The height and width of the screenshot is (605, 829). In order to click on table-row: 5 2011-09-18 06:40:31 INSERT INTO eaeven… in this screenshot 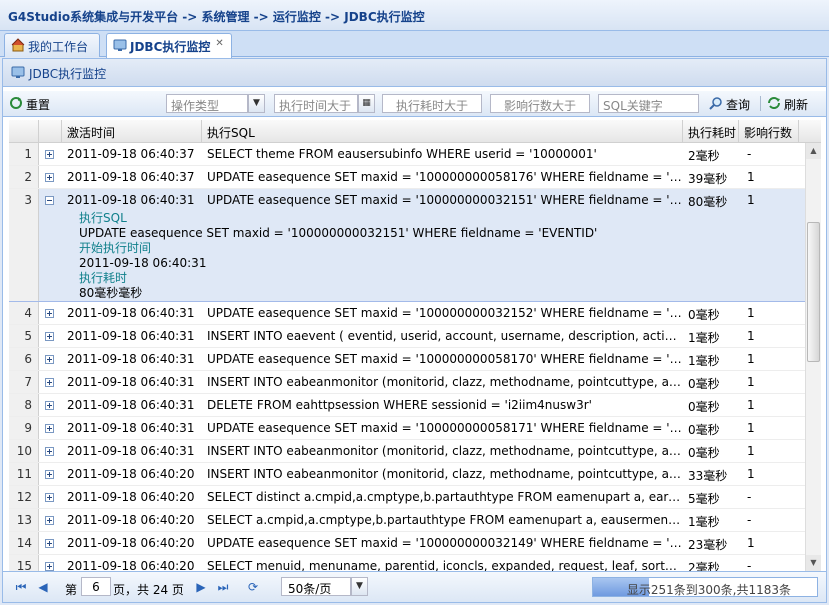, I will do `click(407, 336)`.